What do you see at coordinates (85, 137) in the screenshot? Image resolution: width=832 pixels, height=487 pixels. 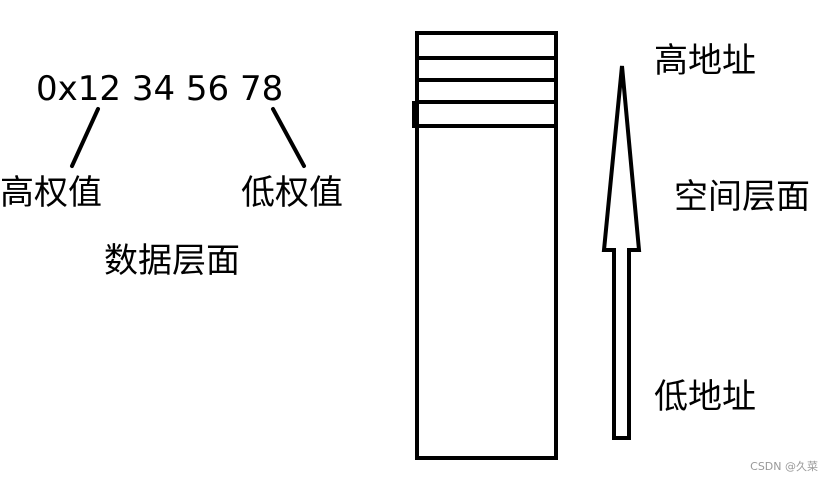 I see `high-weight-pointer-line` at bounding box center [85, 137].